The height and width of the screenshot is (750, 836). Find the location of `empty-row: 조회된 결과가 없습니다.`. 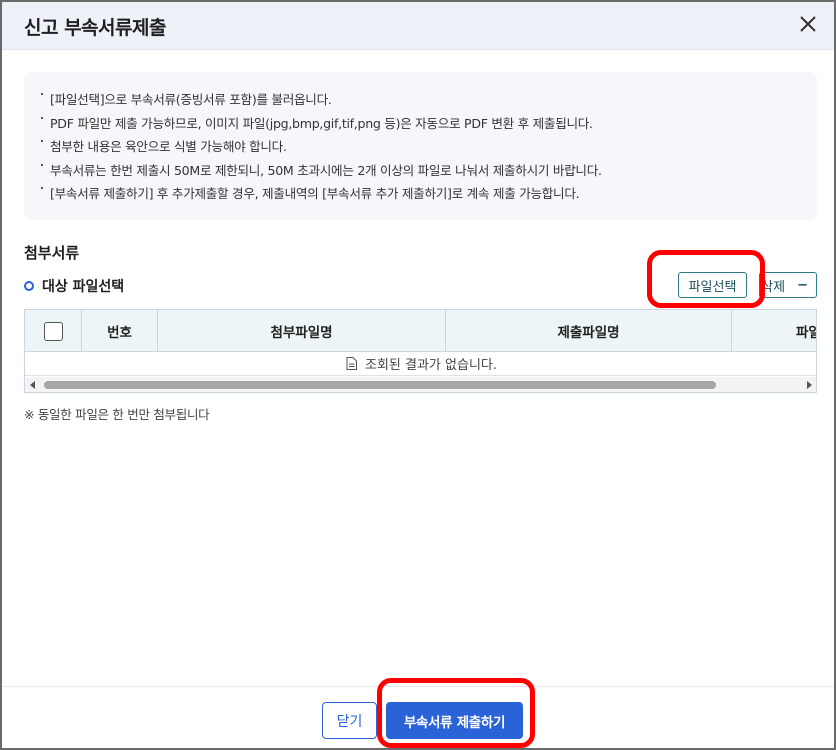

empty-row: 조회된 결과가 없습니다. is located at coordinates (420, 364).